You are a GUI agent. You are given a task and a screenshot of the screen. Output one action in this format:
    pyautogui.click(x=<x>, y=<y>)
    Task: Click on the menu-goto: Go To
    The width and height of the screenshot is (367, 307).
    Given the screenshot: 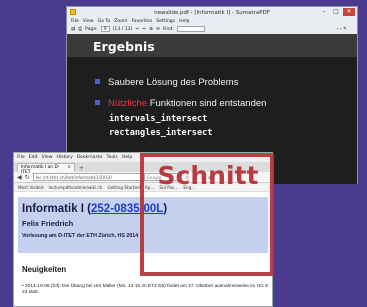 What is the action you would take?
    pyautogui.click(x=104, y=21)
    